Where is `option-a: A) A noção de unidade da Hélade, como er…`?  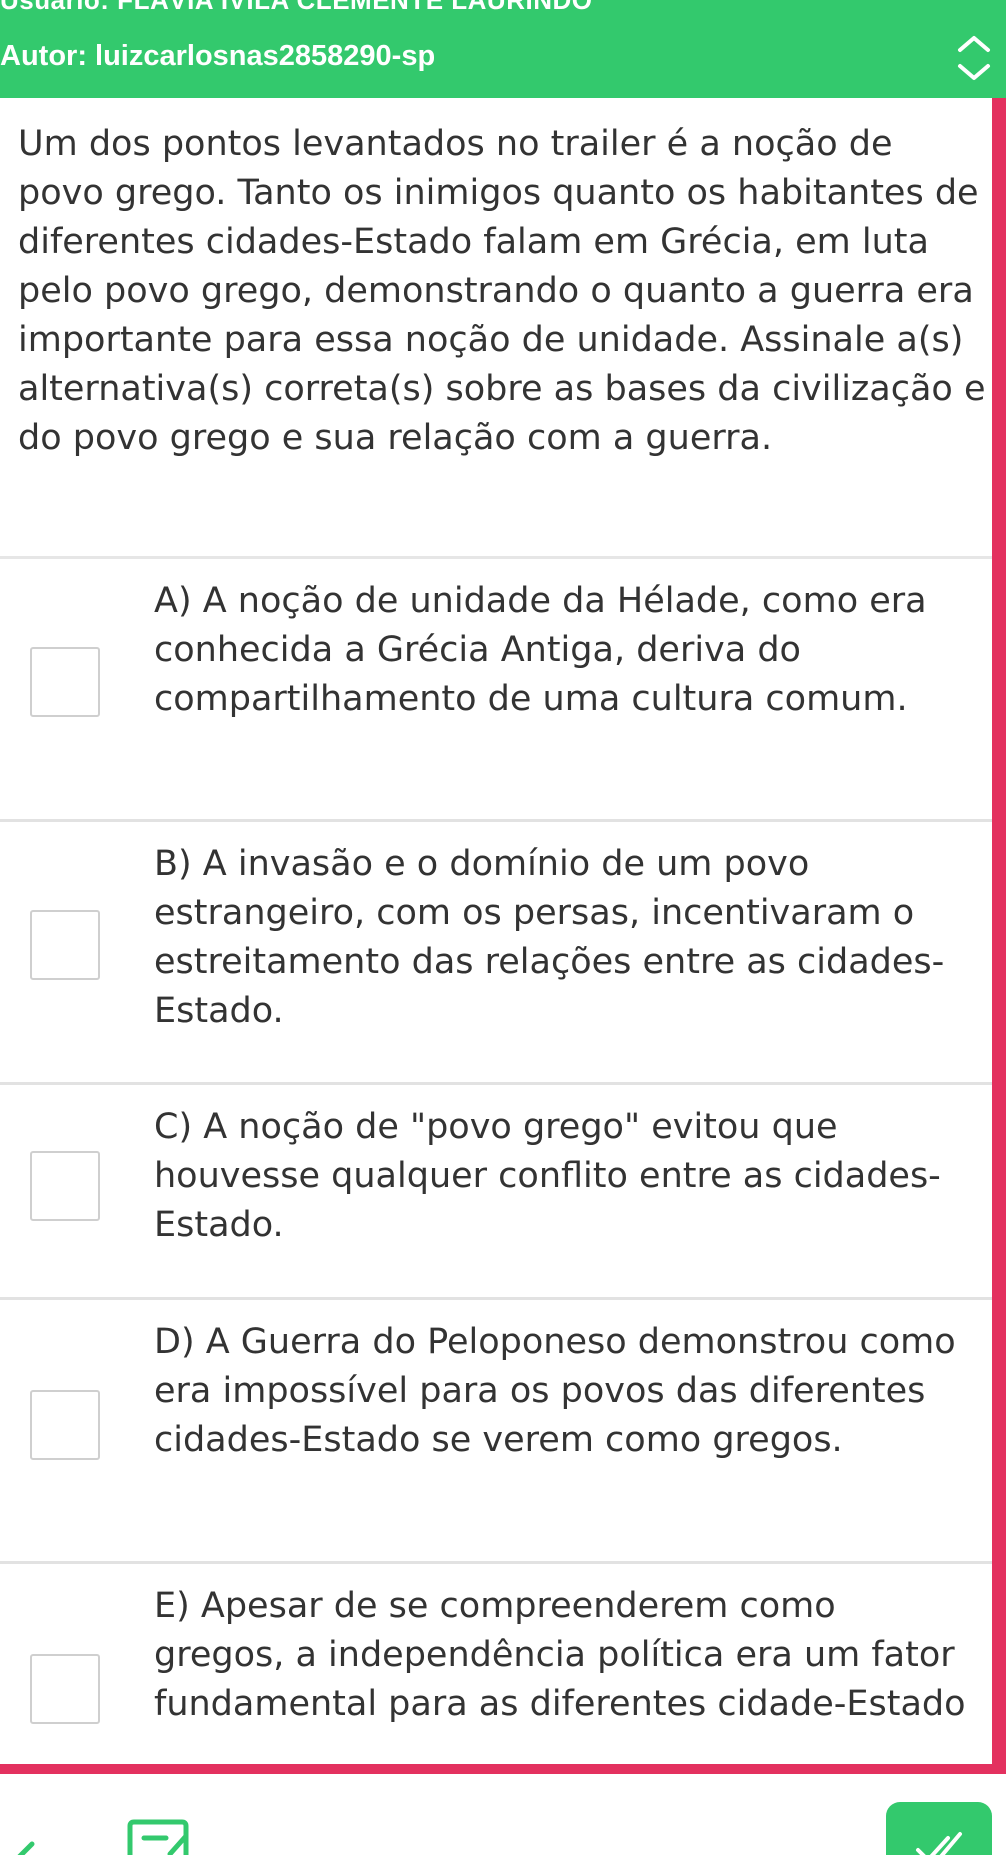
option-a: A) A noção de unidade da Hélade, como er… is located at coordinates (496, 689).